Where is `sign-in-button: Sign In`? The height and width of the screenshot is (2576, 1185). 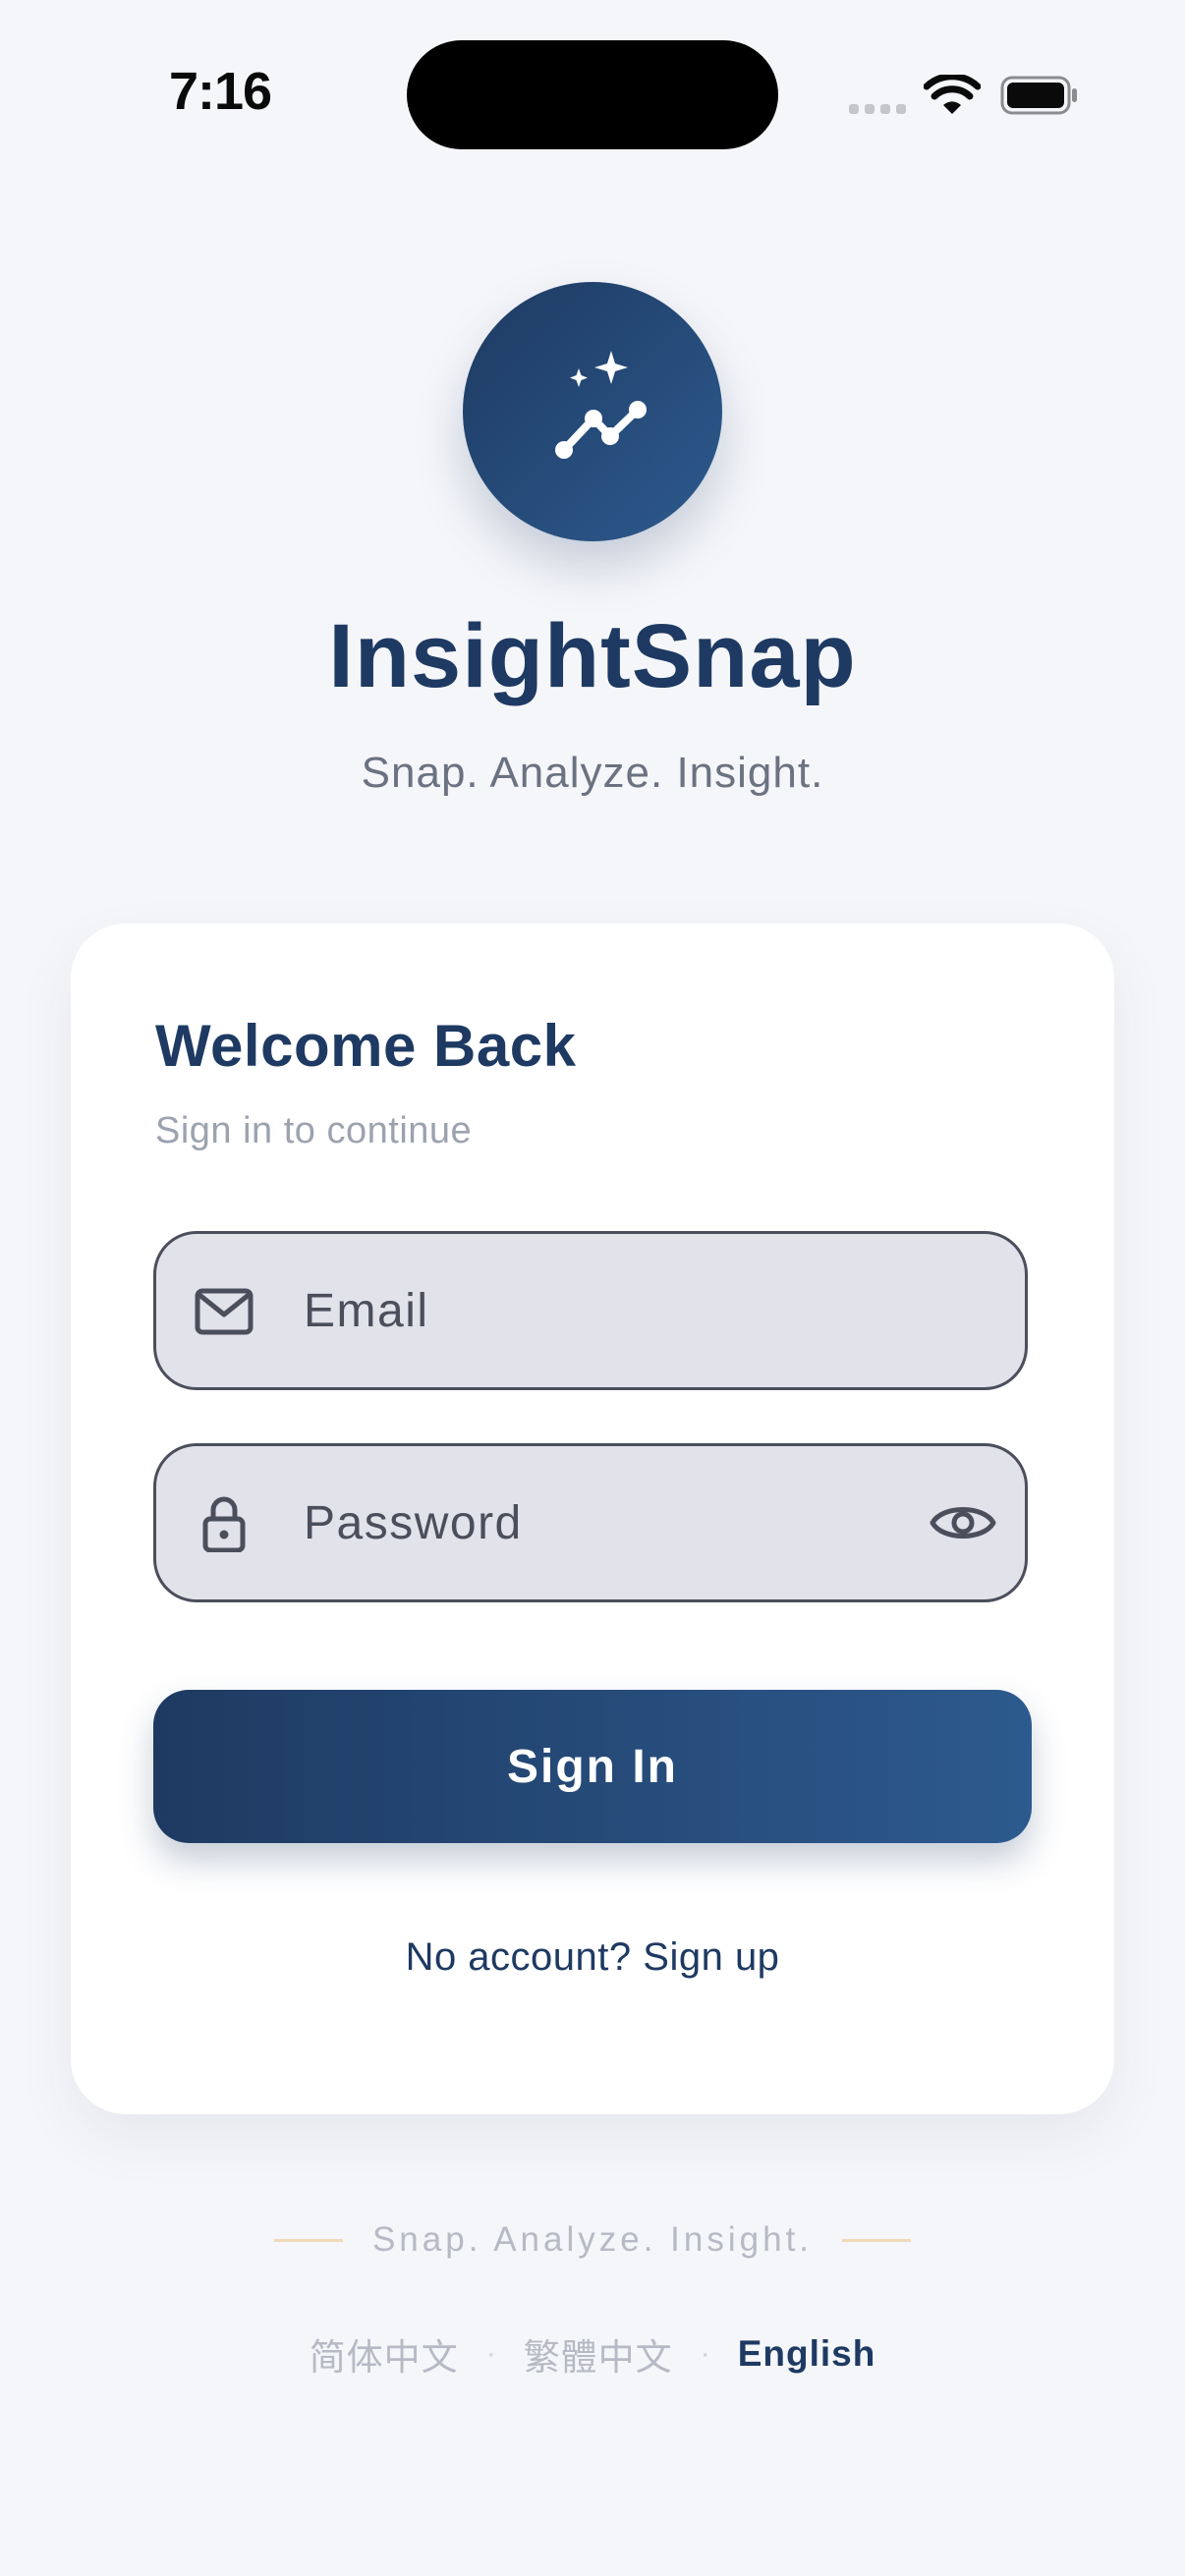 sign-in-button: Sign In is located at coordinates (592, 1766).